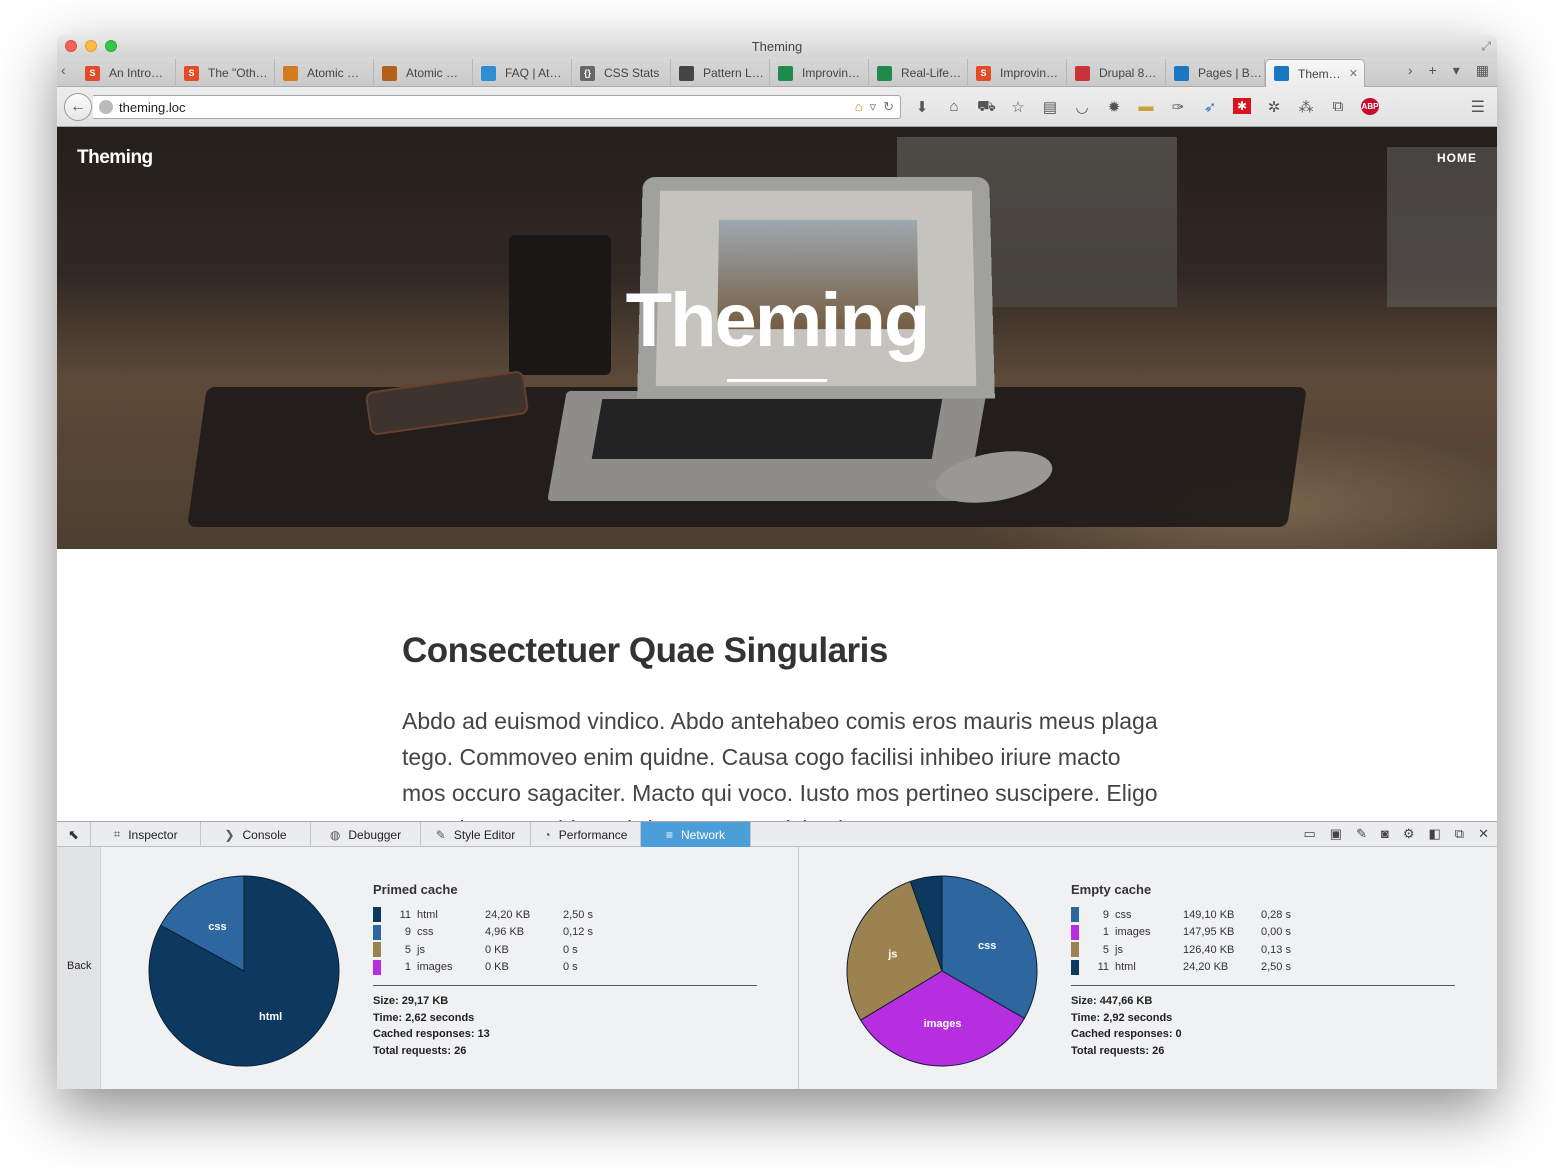  What do you see at coordinates (488, 73) in the screenshot?
I see `drop-icon` at bounding box center [488, 73].